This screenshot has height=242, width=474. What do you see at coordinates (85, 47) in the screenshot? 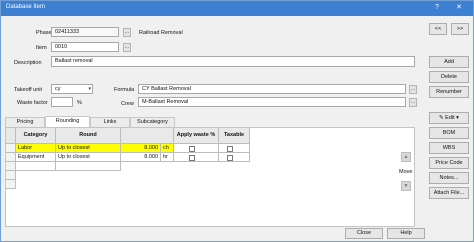
I see `item-field: 0010` at bounding box center [85, 47].